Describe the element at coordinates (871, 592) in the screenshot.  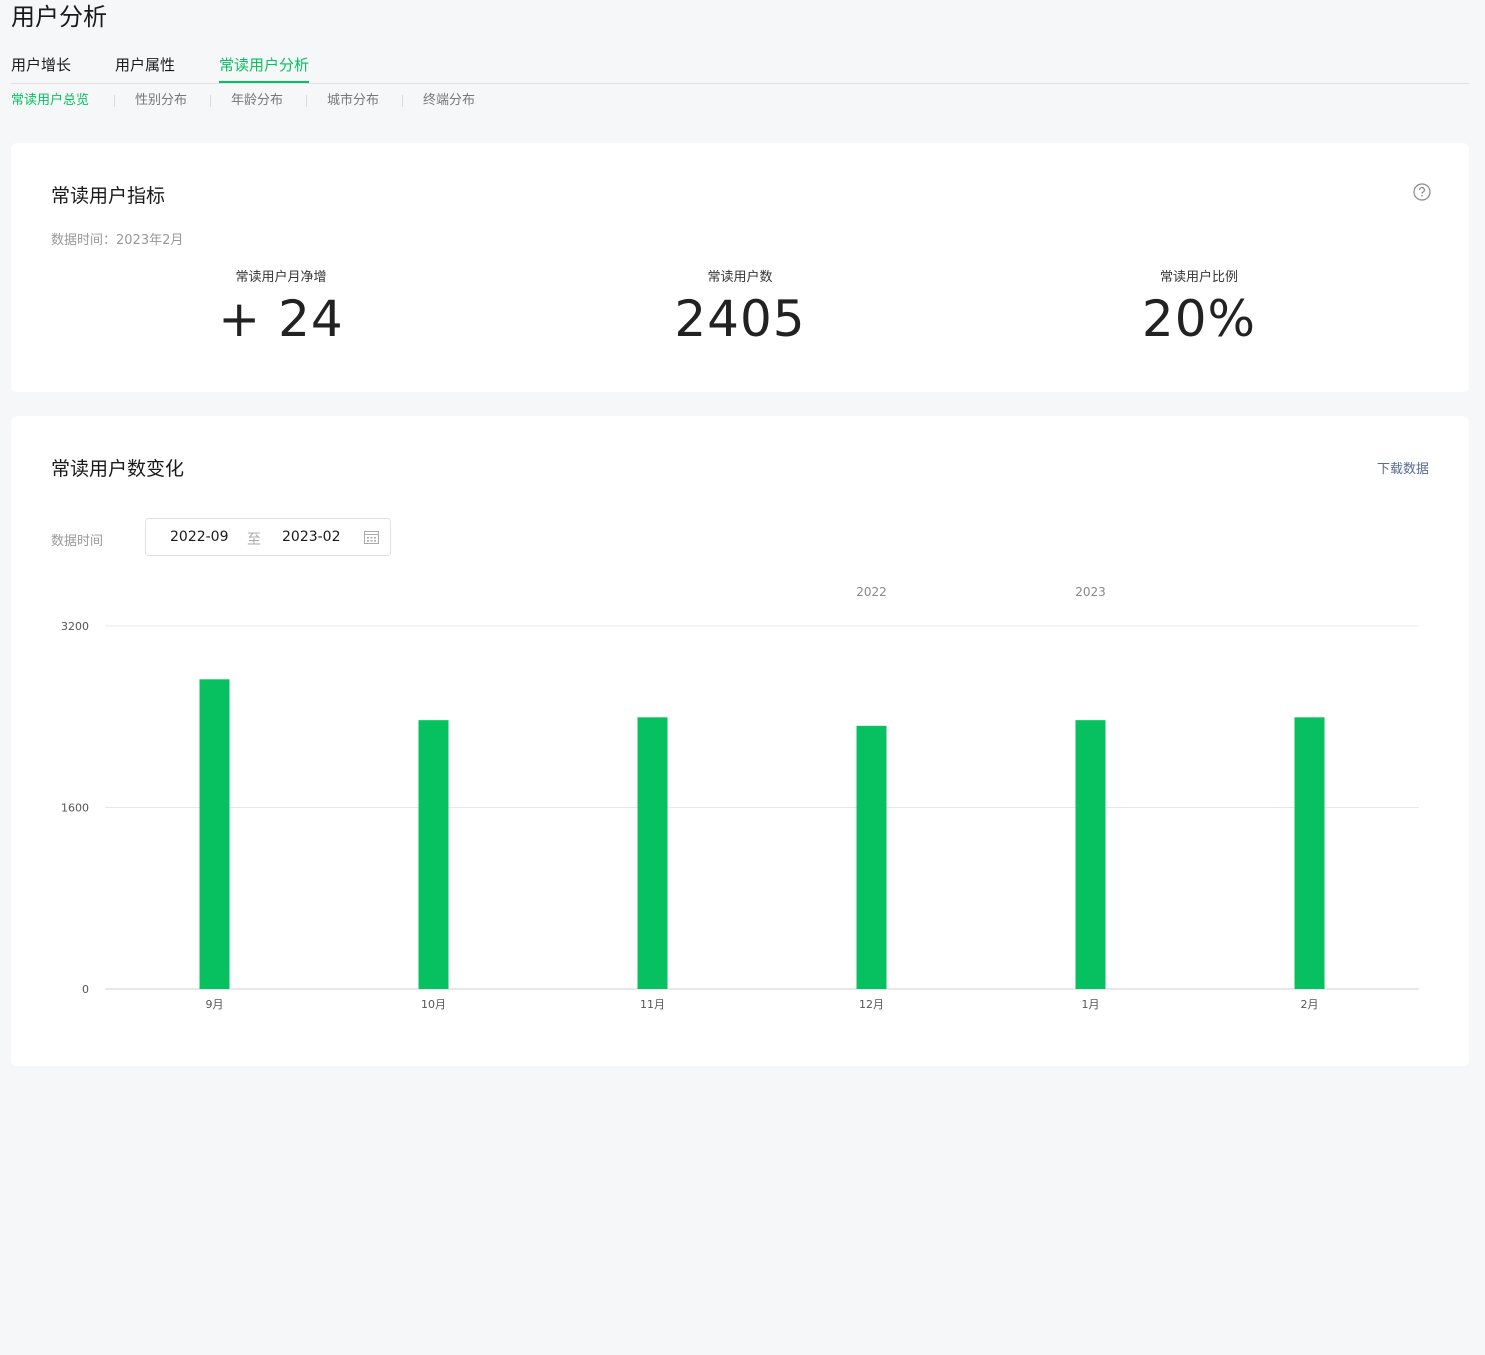
I see `year-label: 2022` at that location.